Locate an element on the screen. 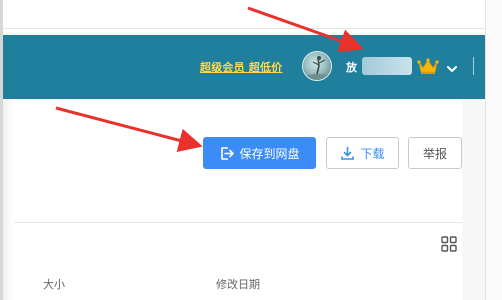 Image resolution: width=502 pixels, height=300 pixels. report-label: 举报 is located at coordinates (434, 153).